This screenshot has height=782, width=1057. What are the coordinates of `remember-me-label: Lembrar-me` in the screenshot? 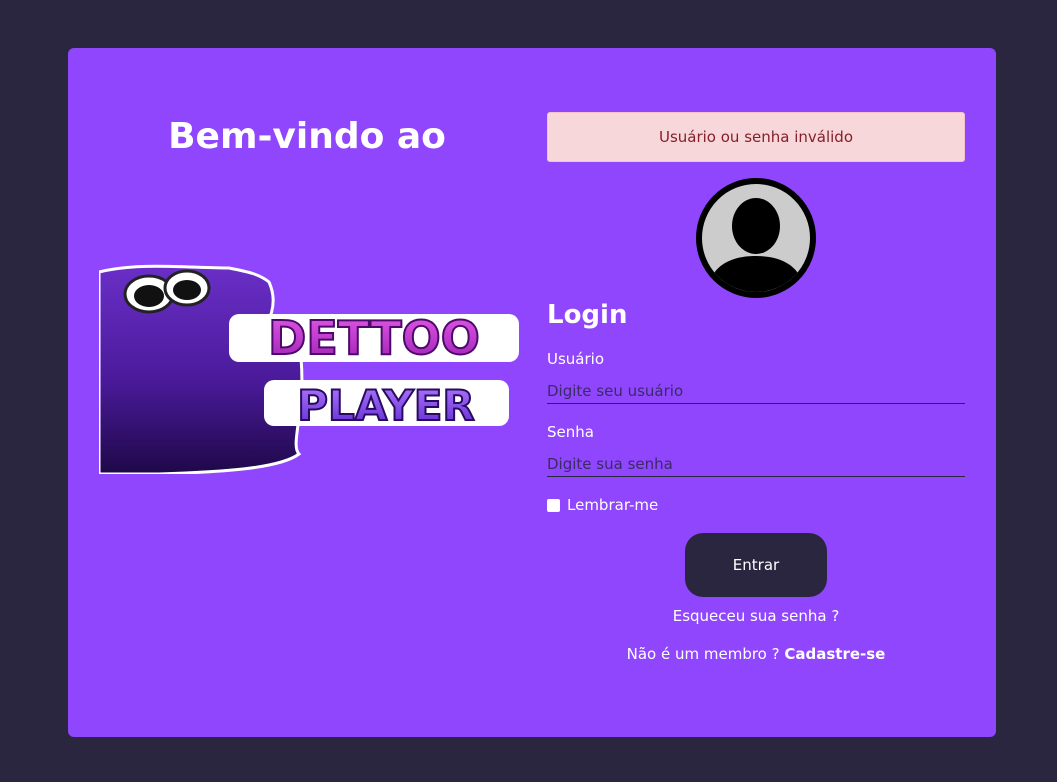 It's located at (613, 505).